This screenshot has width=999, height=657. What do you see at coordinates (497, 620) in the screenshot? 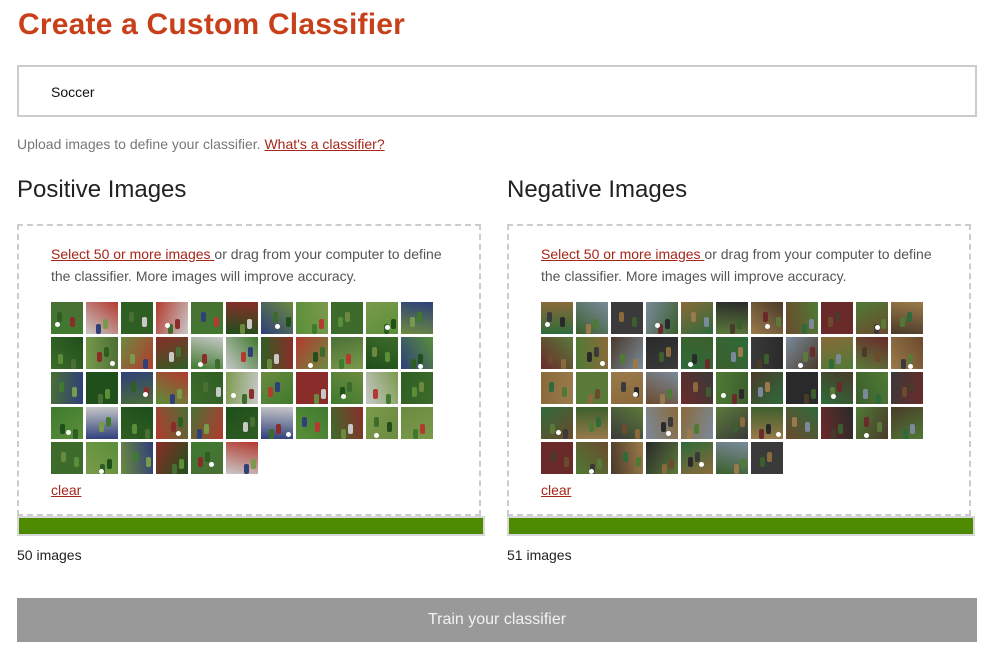
I see `train-classifier-button: Train your classifier` at bounding box center [497, 620].